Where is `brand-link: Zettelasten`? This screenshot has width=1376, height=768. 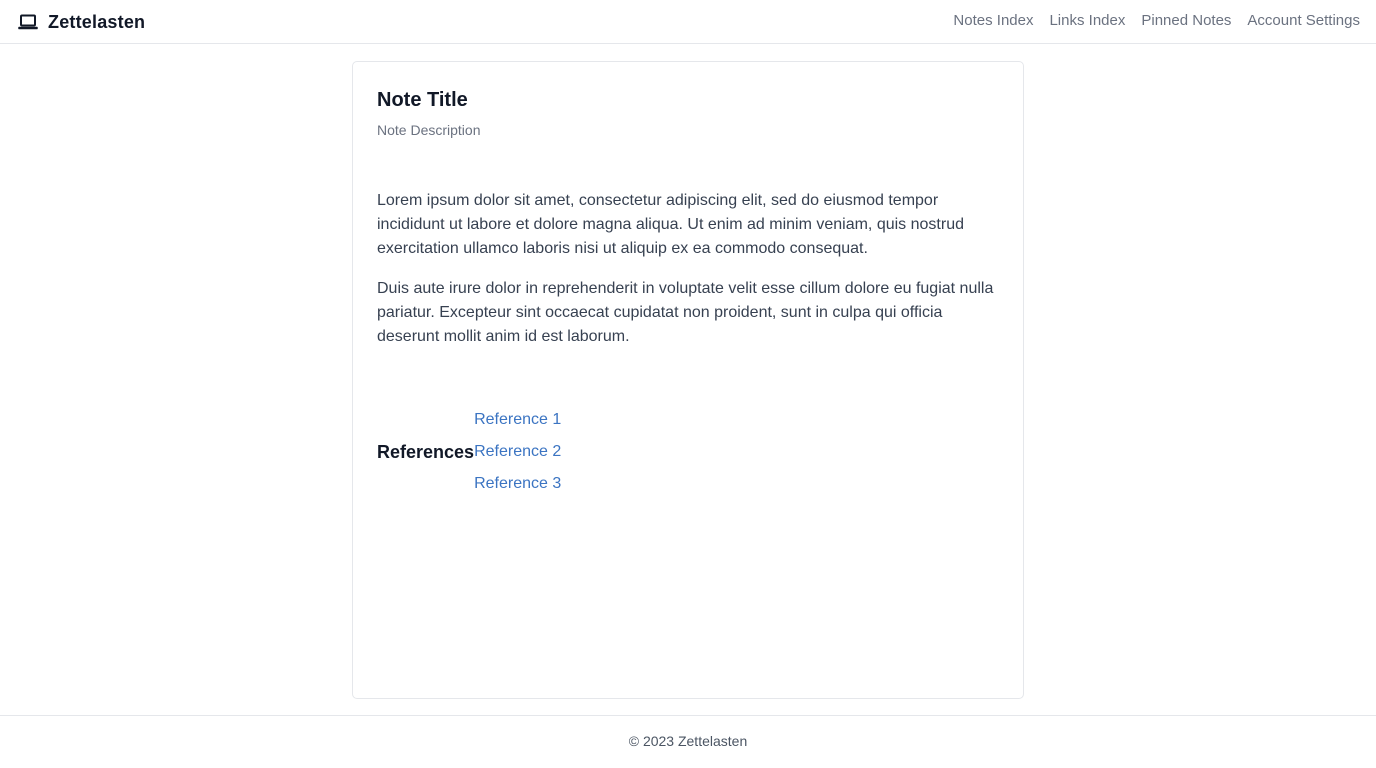
brand-link: Zettelasten is located at coordinates (81, 22).